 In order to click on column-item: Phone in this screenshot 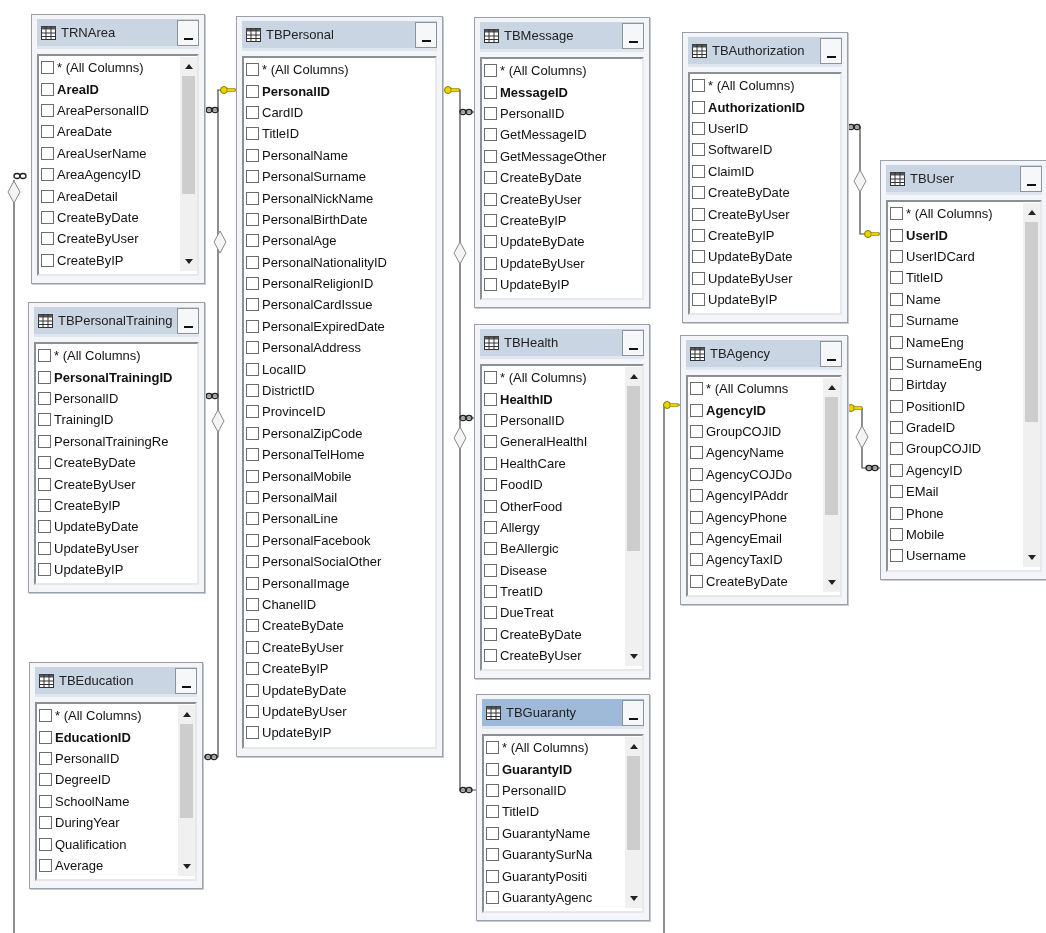, I will do `click(955, 513)`.